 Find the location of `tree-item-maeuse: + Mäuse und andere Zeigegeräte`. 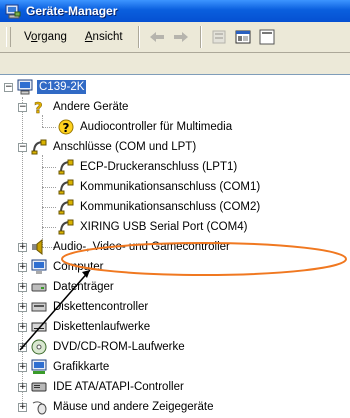

tree-item-maeuse: + Mäuse und andere Zeigegeräte is located at coordinates (116, 407).